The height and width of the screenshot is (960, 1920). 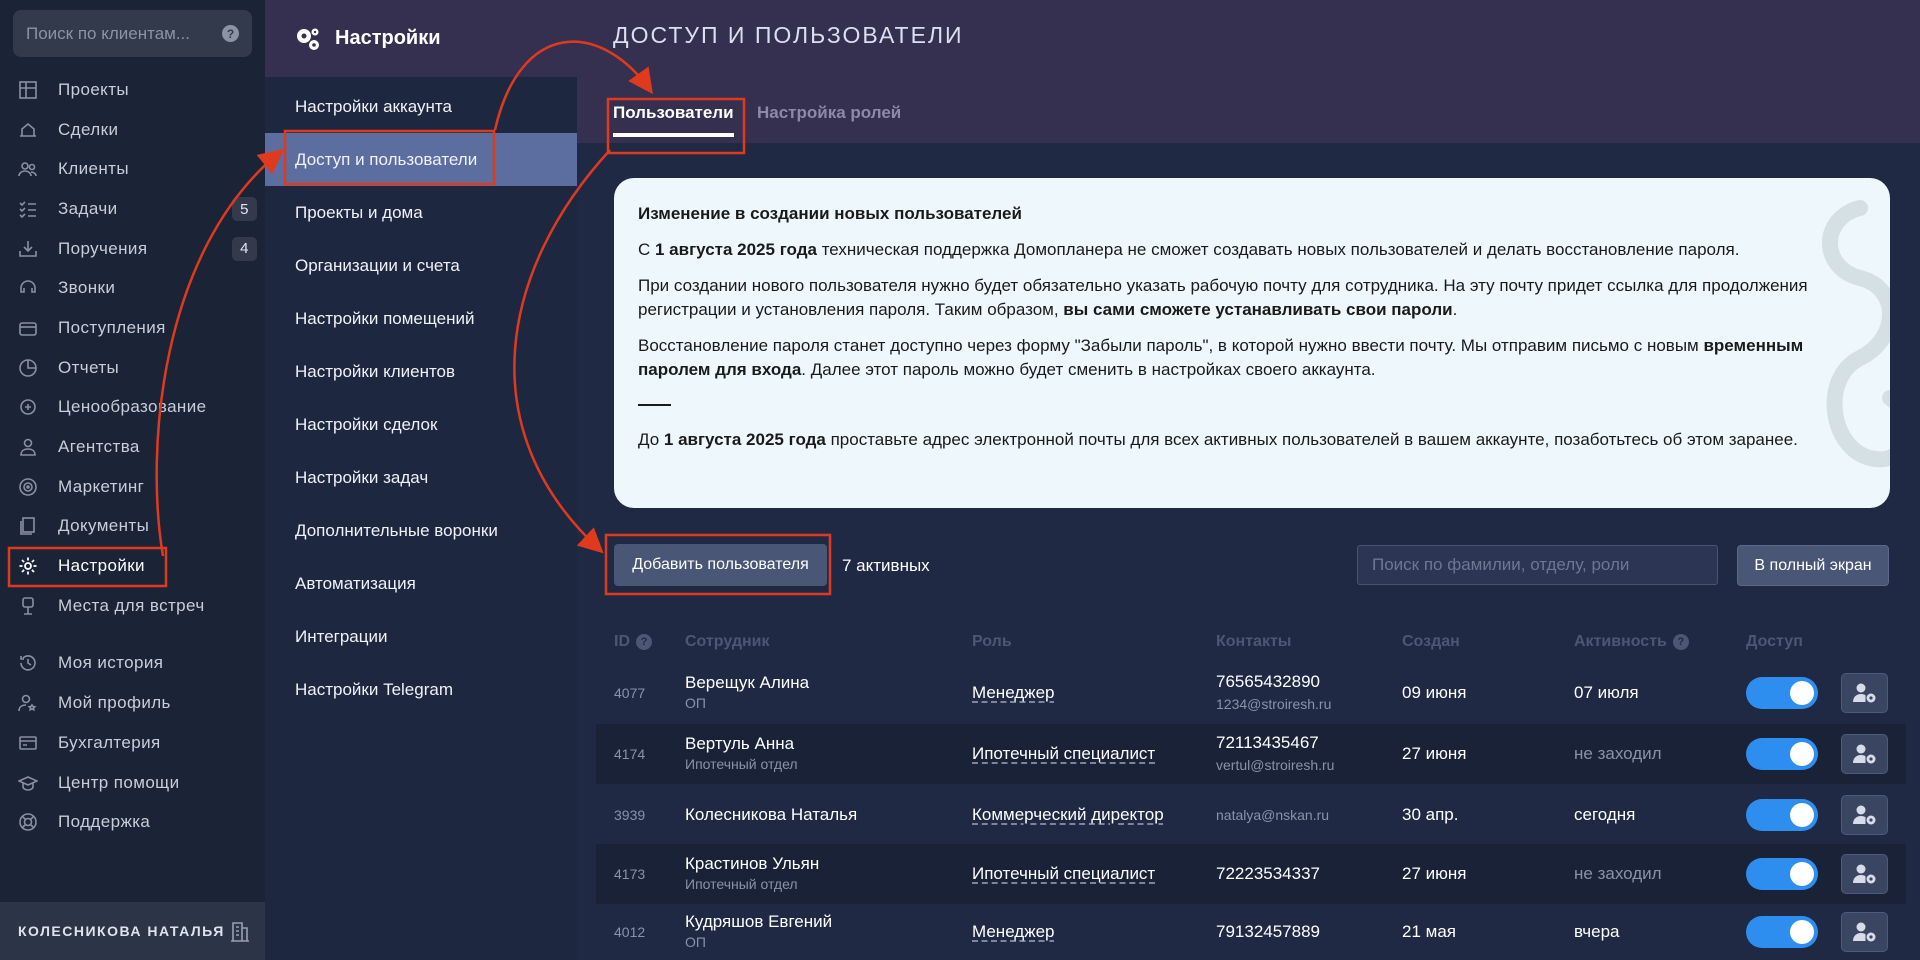 I want to click on nav-item-accounting: Бухгалтерия, so click(x=132, y=743).